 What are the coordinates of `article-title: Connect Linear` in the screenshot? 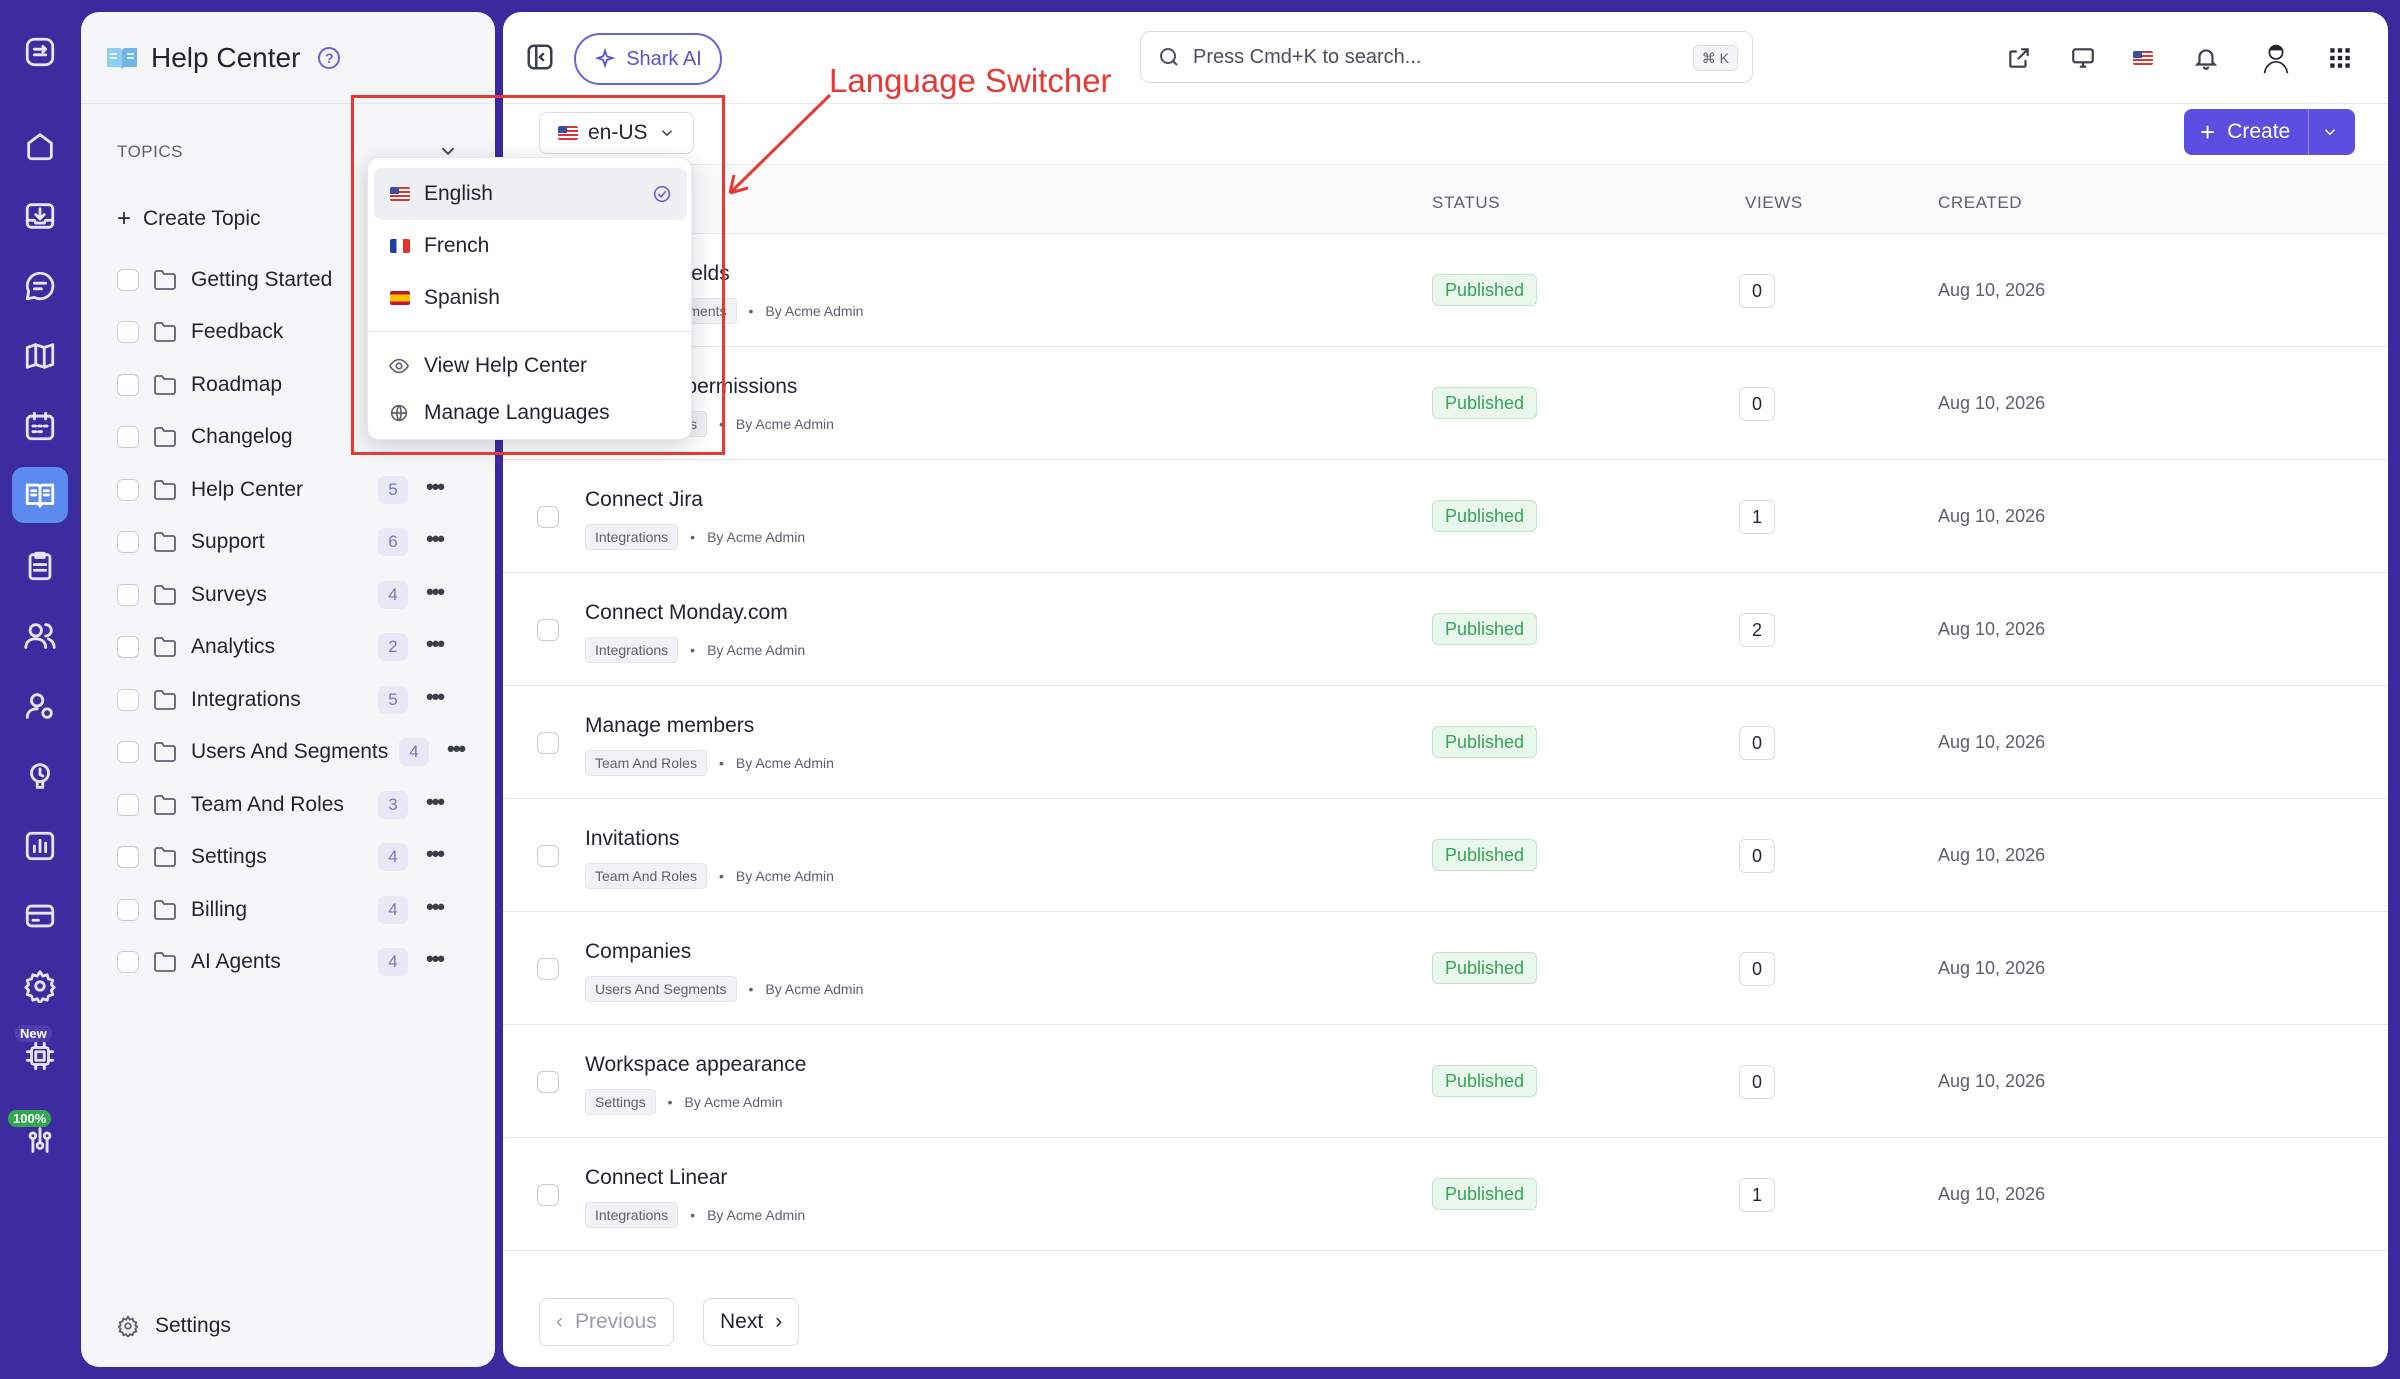 It's located at (656, 1178).